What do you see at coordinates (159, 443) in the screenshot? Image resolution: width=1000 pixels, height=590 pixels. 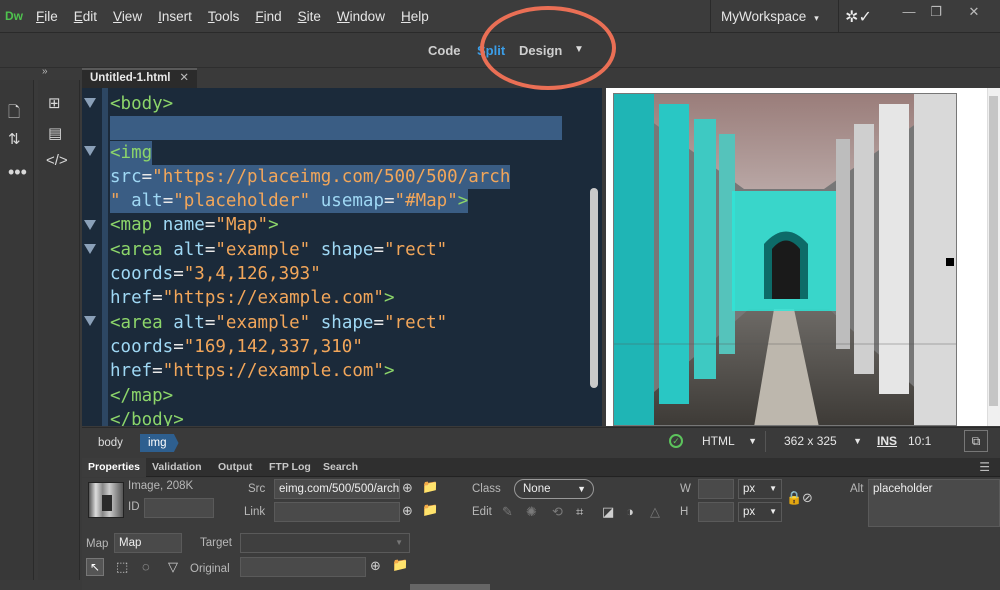 I see `breadcrumb-img: img` at bounding box center [159, 443].